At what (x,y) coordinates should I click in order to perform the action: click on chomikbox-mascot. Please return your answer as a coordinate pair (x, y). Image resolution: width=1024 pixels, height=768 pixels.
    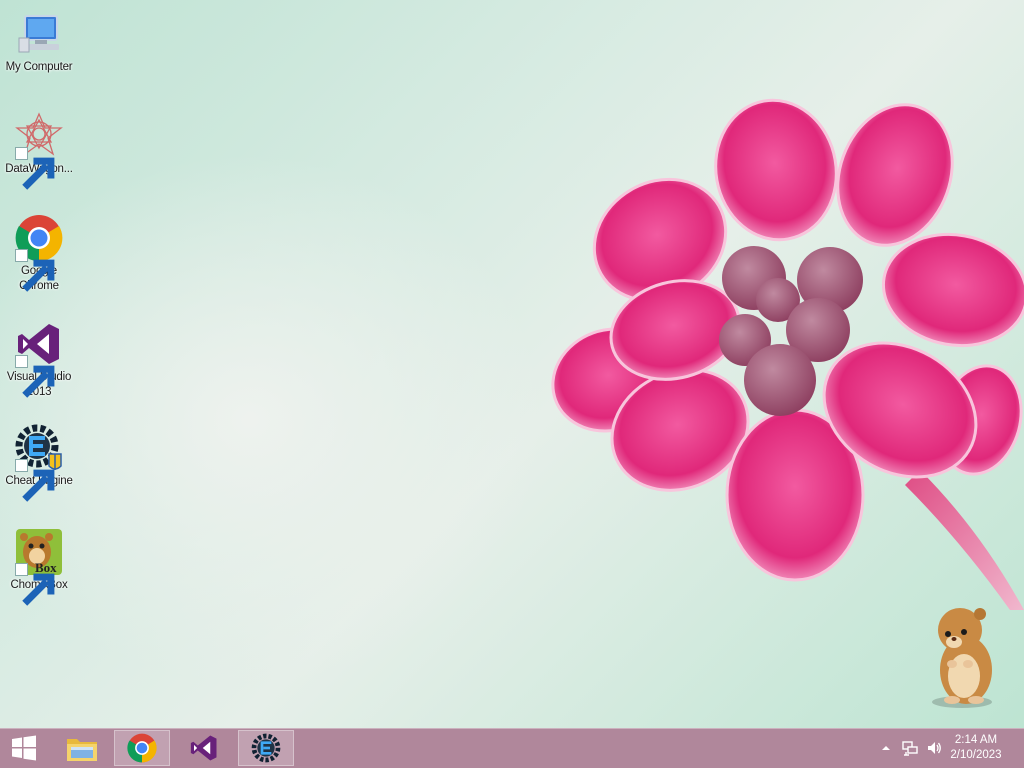
    Looking at the image, I should click on (966, 657).